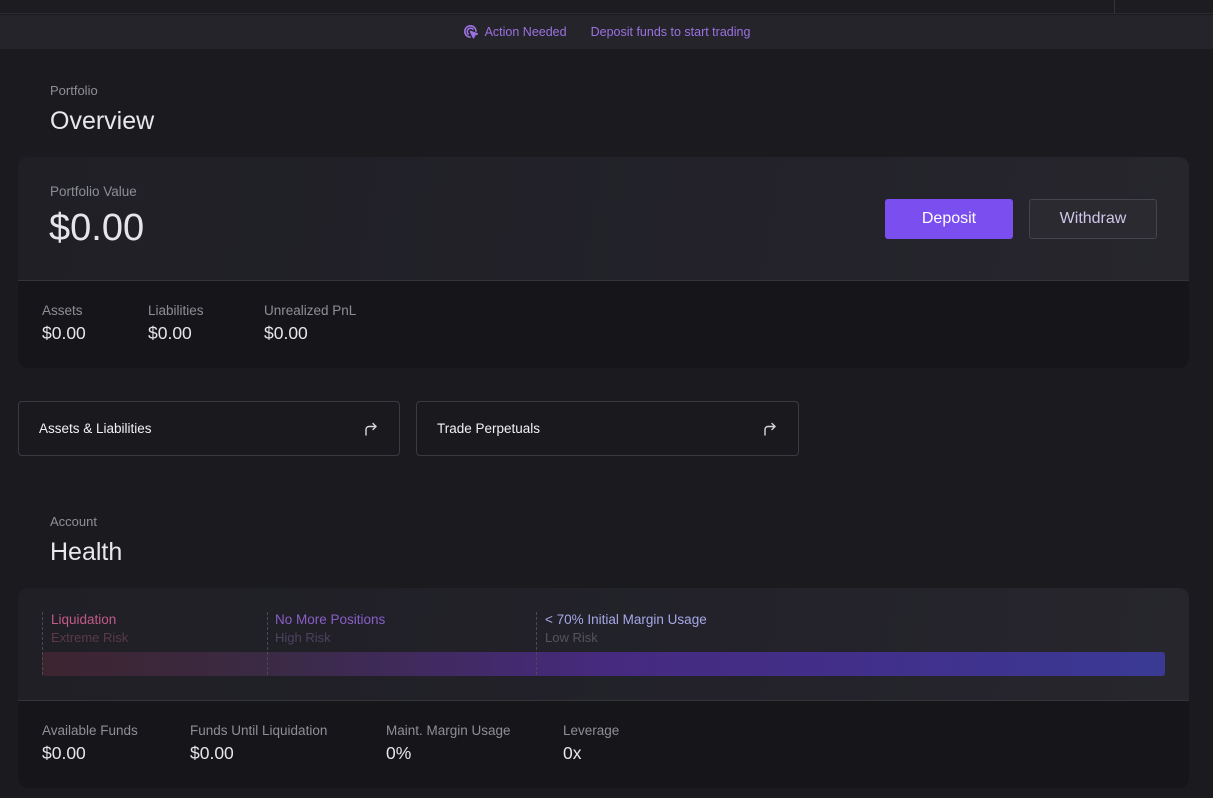 The height and width of the screenshot is (798, 1213). I want to click on banner-deposit-link: Deposit funds to start trading, so click(671, 32).